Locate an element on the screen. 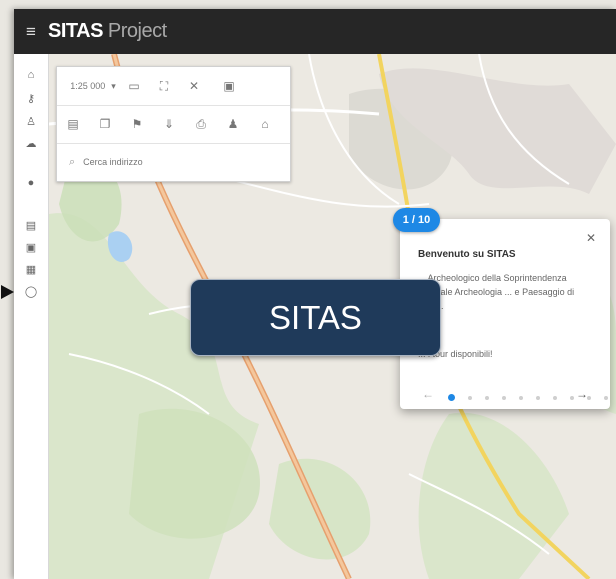 The image size is (616, 579). ruler-icon: ▭ is located at coordinates (134, 86).